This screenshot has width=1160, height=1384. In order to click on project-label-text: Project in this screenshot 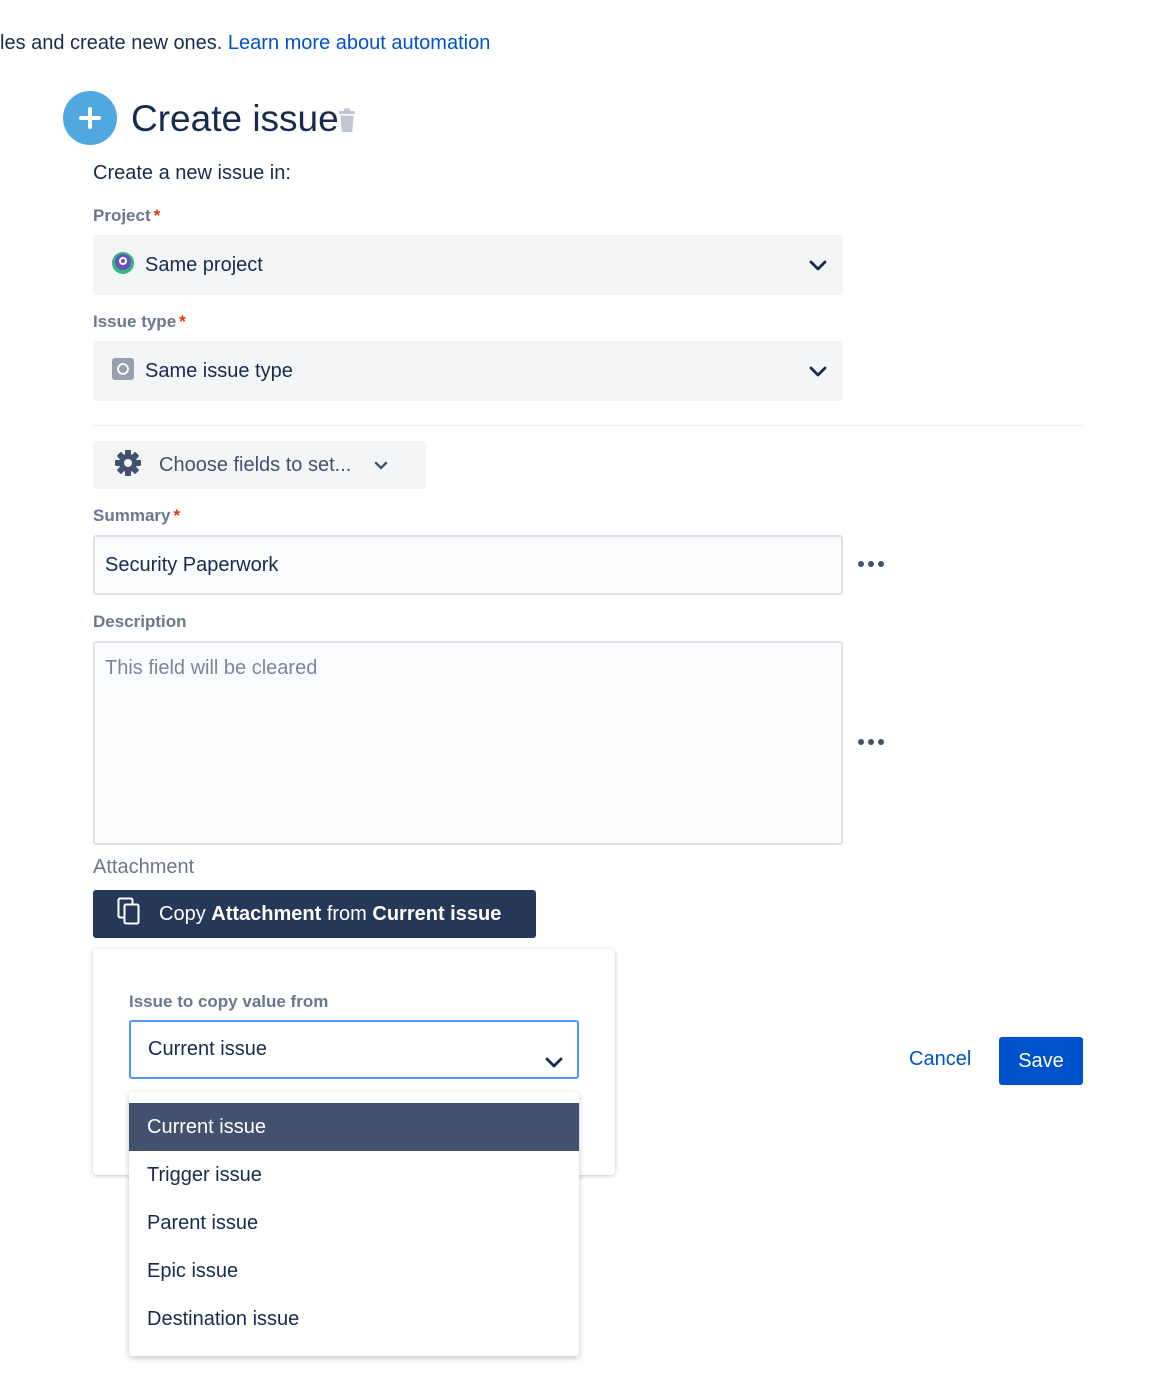, I will do `click(122, 215)`.